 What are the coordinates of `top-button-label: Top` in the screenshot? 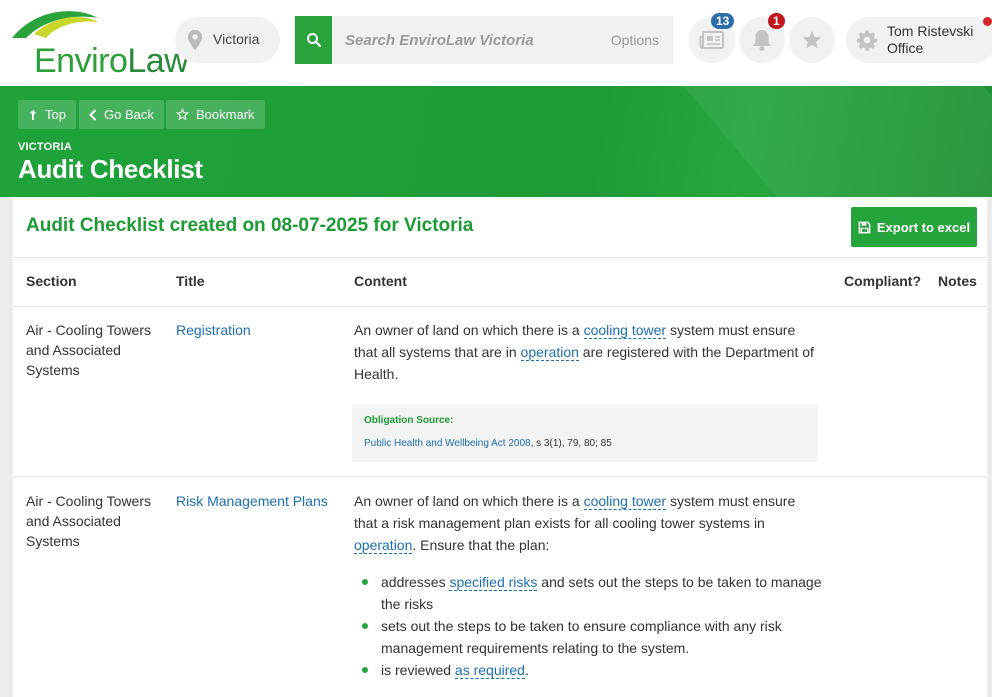 It's located at (55, 114).